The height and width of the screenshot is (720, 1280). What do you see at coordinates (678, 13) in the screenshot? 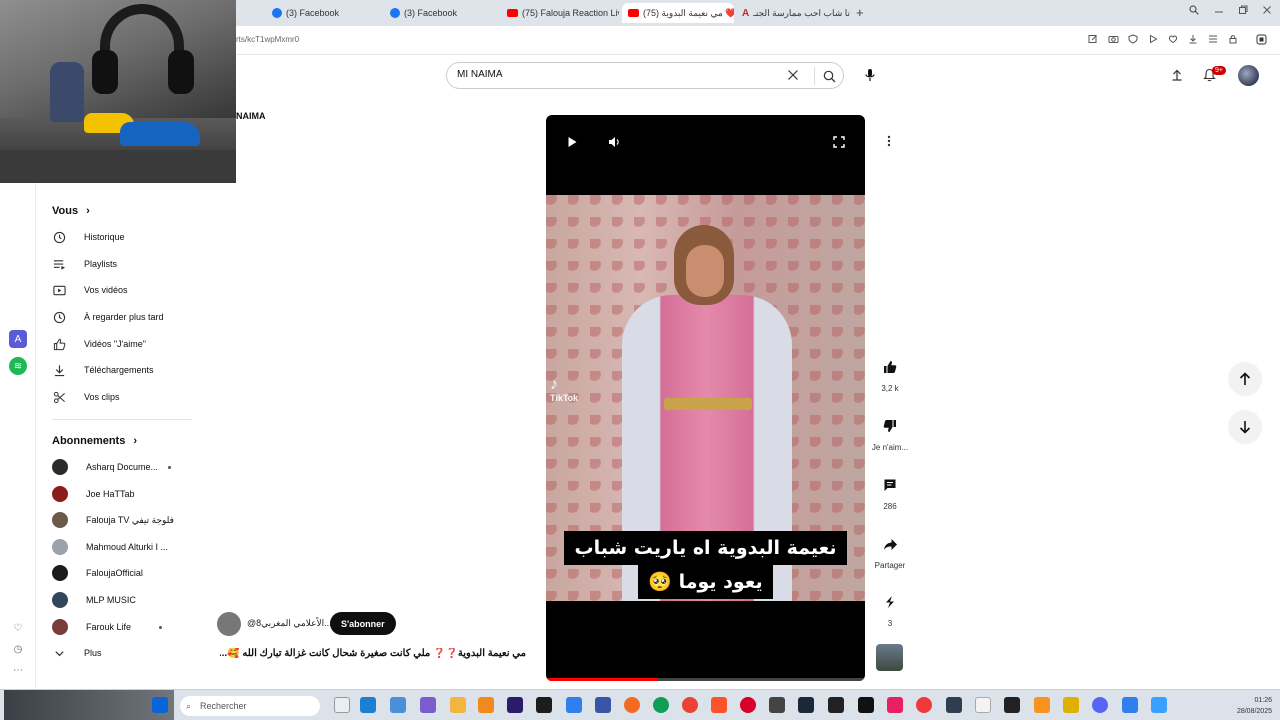
I see `browser-tab-active: (75) مي نعيمة البدوية ❤️❤️` at bounding box center [678, 13].